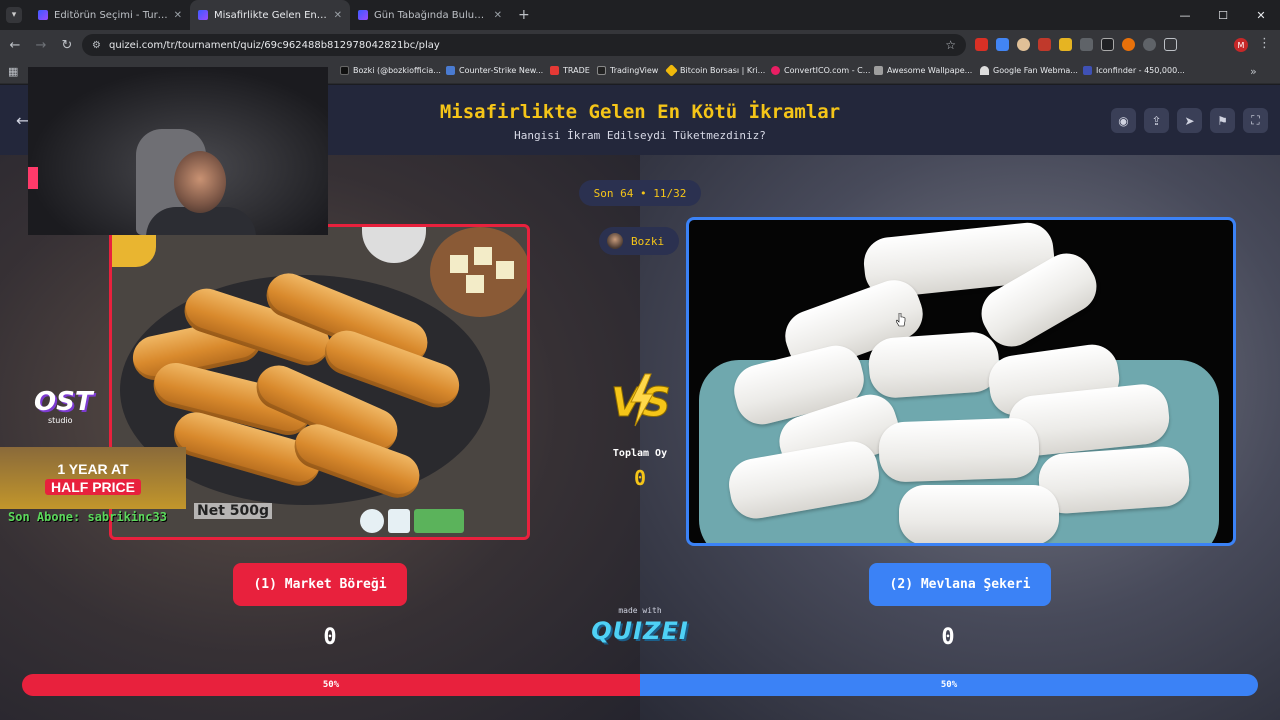 This screenshot has width=1280, height=720. I want to click on tab-label: Gün Tabağında Bulunan Lezzet, so click(431, 15).